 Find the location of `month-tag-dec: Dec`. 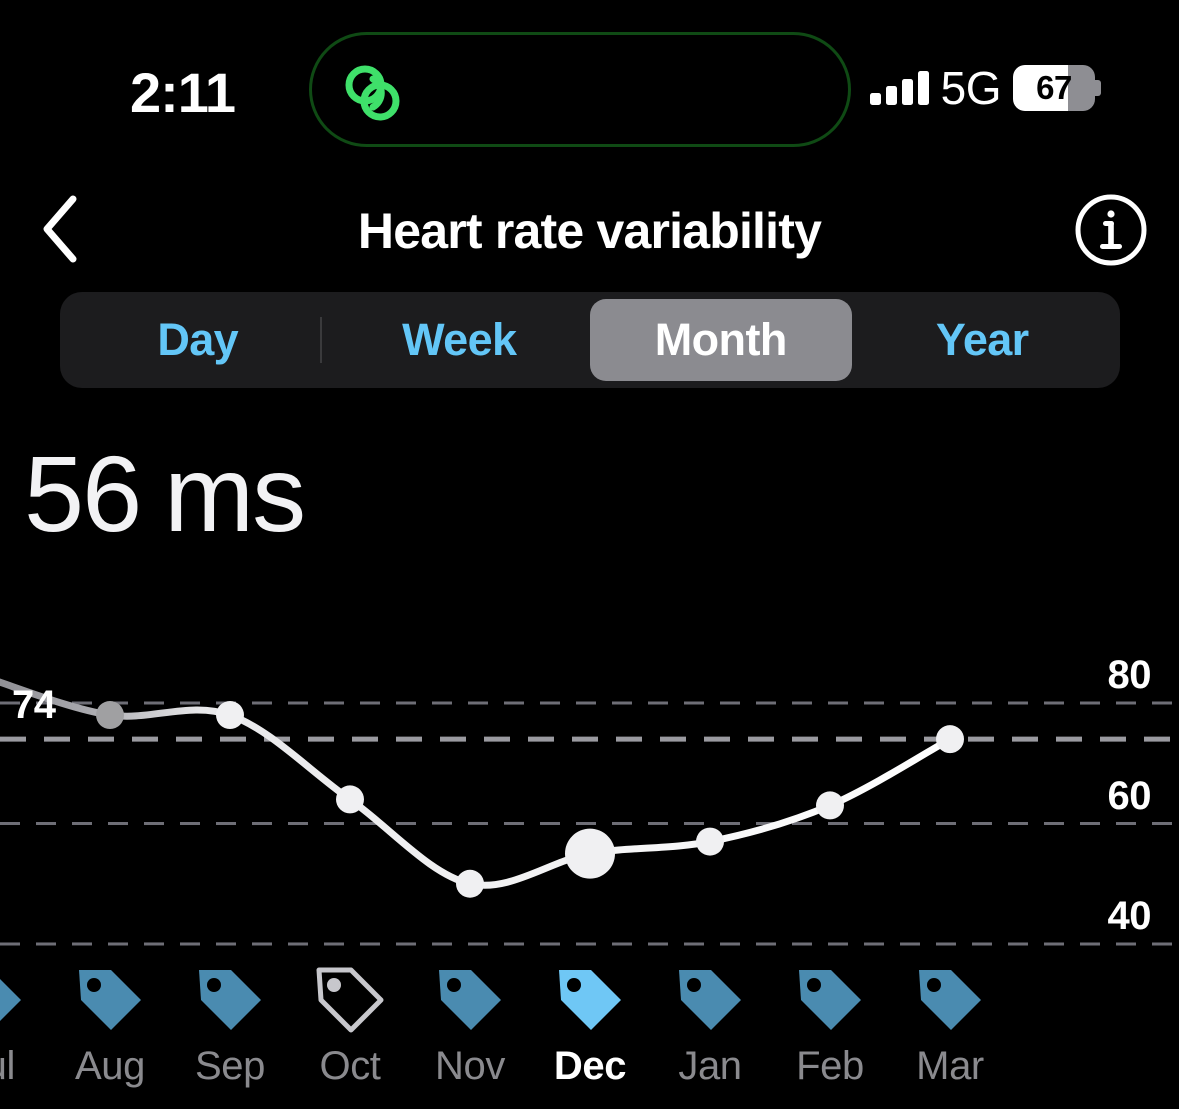

month-tag-dec: Dec is located at coordinates (590, 1035).